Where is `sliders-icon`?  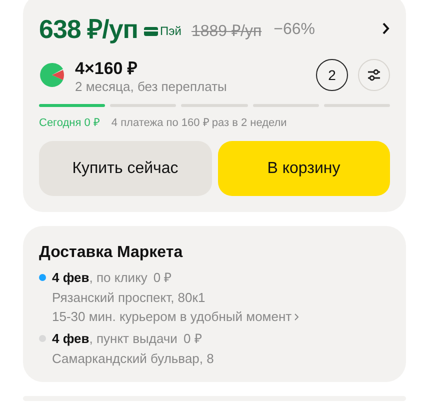 sliders-icon is located at coordinates (374, 75).